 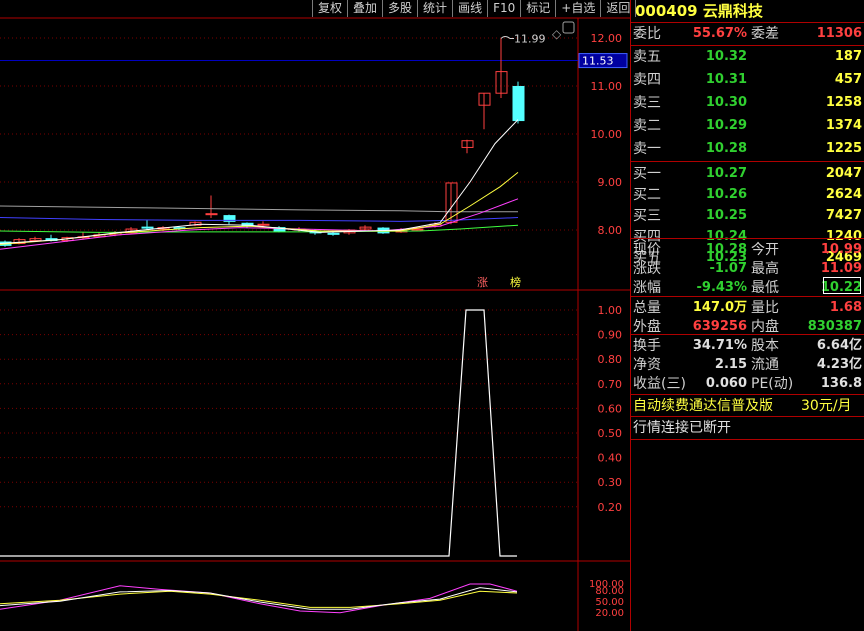 I want to click on chart-toolbar: 复权 叠加 多股 统计 画线 F10 标记 +自选 返回, so click(x=474, y=8).